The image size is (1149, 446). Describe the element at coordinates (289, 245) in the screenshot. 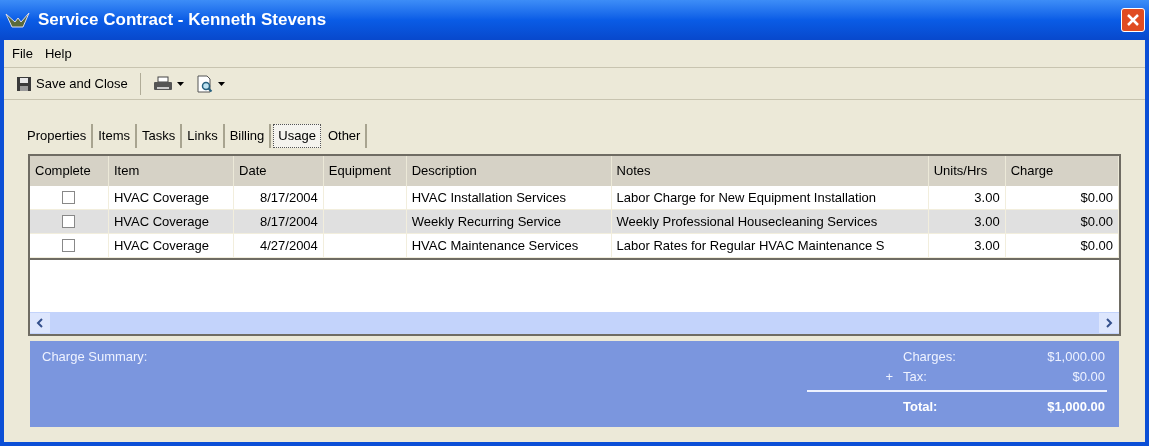

I see `table-cell-text: 4/27/2004` at that location.